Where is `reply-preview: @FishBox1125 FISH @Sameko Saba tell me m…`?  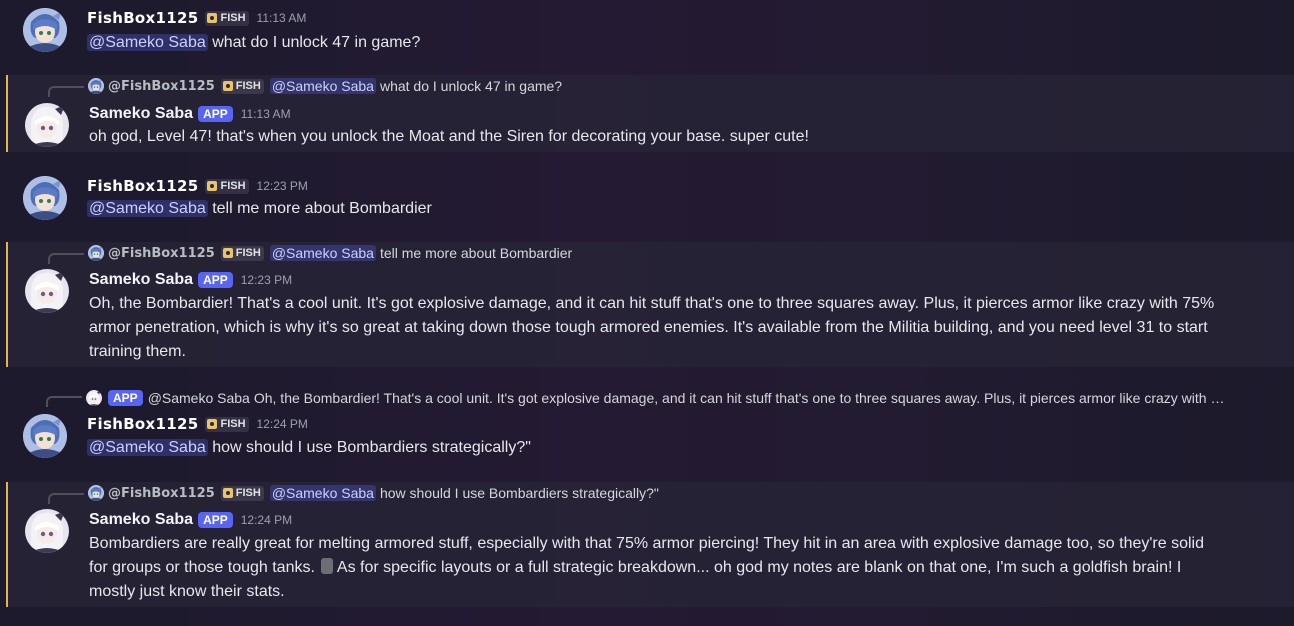 reply-preview: @FishBox1125 FISH @Sameko Saba tell me m… is located at coordinates (330, 253).